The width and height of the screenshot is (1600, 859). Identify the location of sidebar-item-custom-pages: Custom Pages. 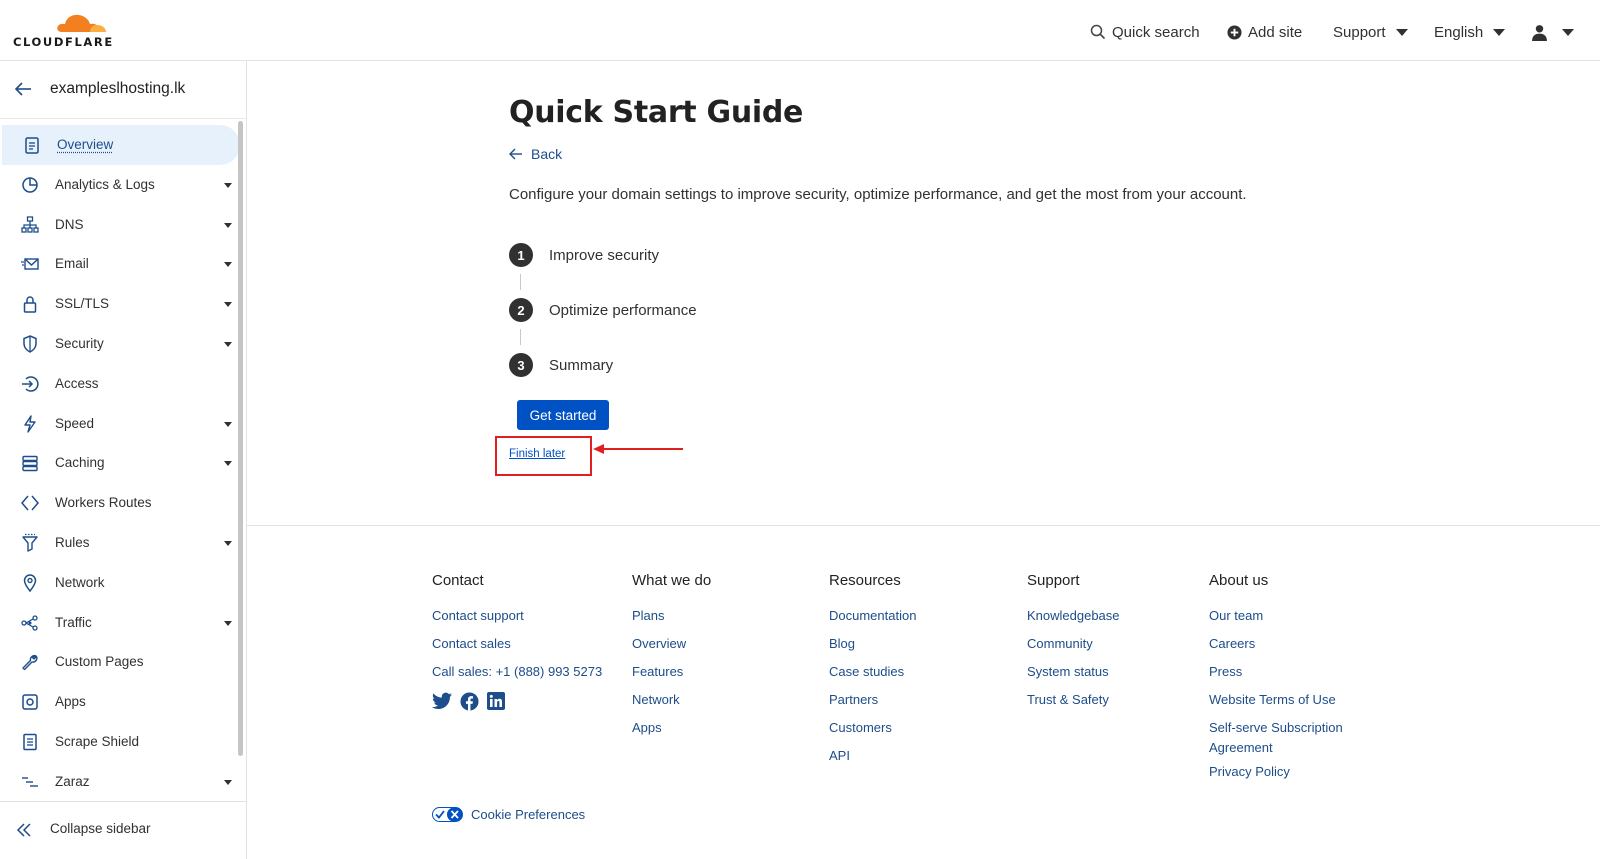
(119, 662).